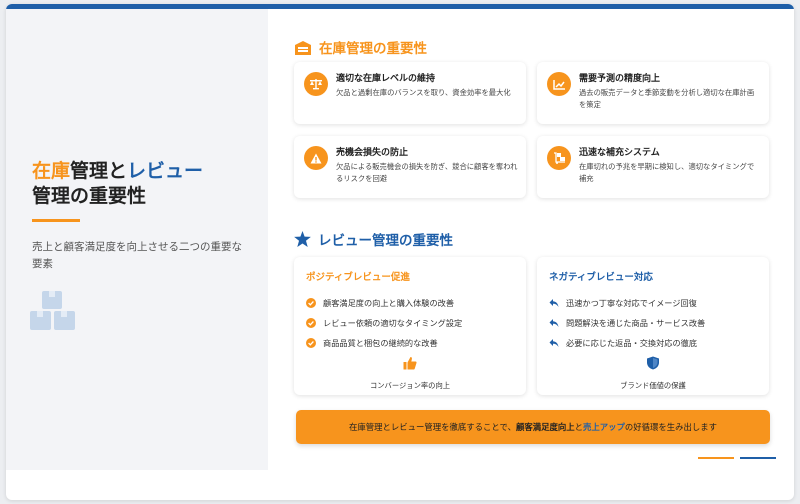 The height and width of the screenshot is (504, 800). I want to click on list-item: 顧客満足度の向上と購入体験の改善, so click(384, 303).